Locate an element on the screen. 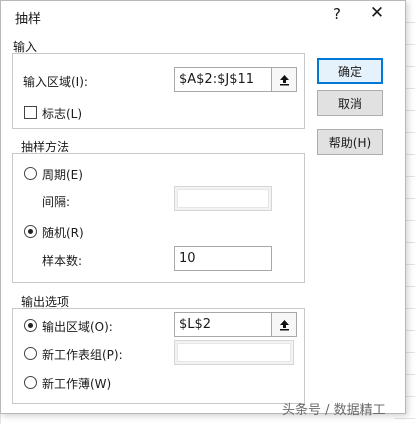 The image size is (415, 424). samples-label: 样本数: is located at coordinates (62, 261).